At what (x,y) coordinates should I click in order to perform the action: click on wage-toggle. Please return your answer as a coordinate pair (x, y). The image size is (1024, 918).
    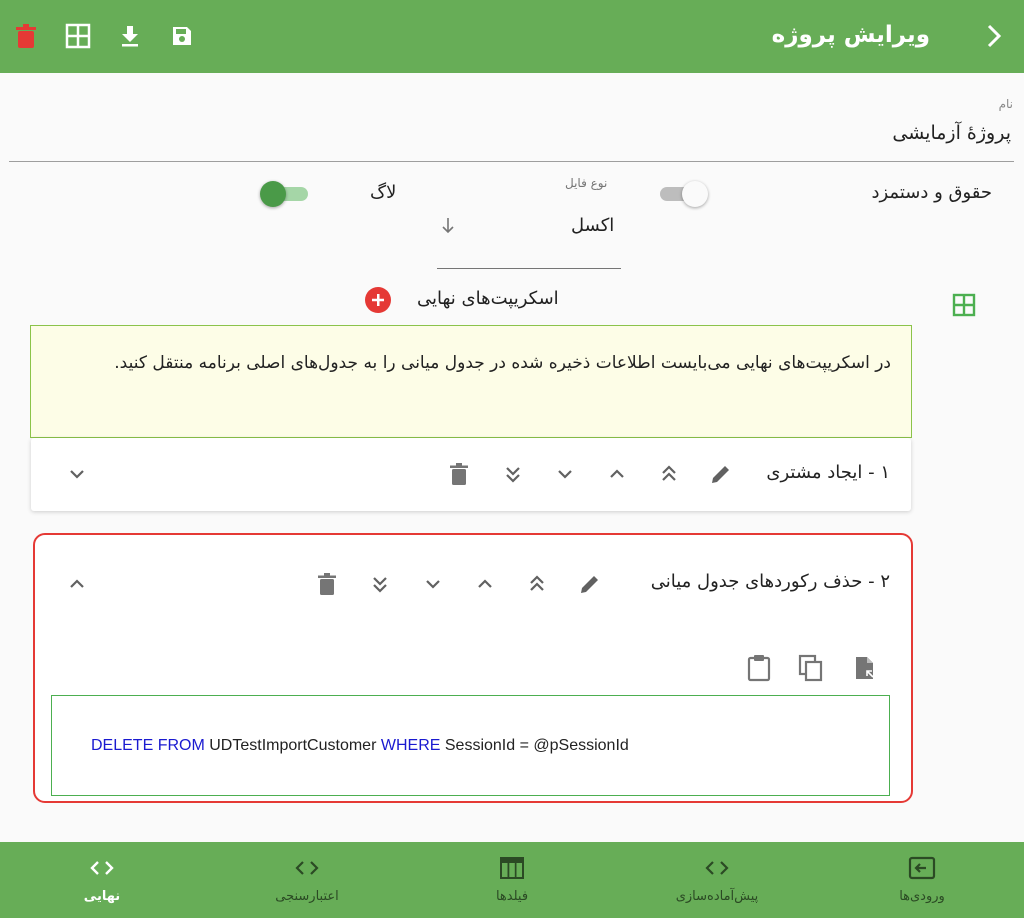
    Looking at the image, I should click on (682, 194).